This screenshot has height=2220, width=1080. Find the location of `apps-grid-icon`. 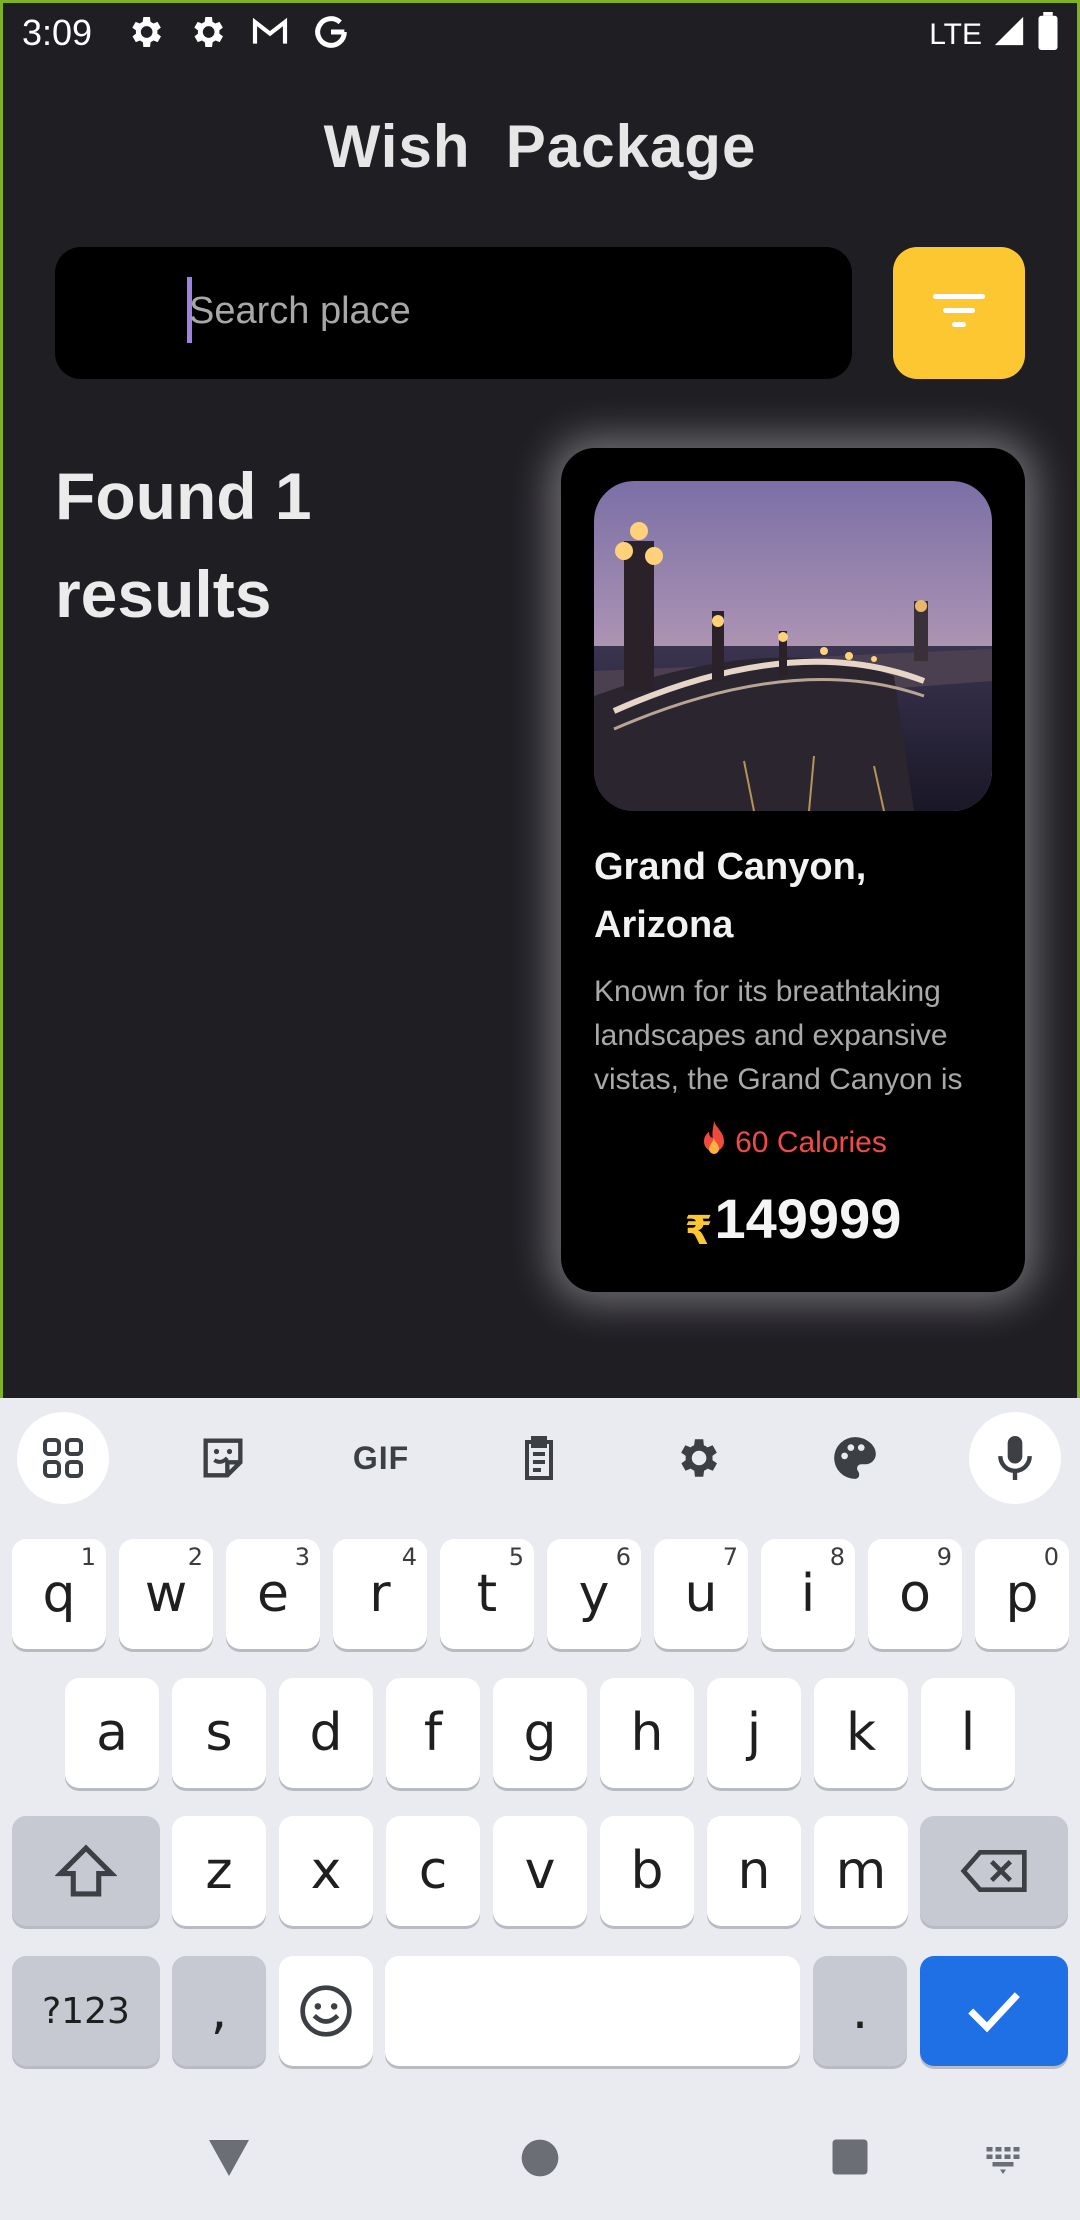

apps-grid-icon is located at coordinates (63, 1458).